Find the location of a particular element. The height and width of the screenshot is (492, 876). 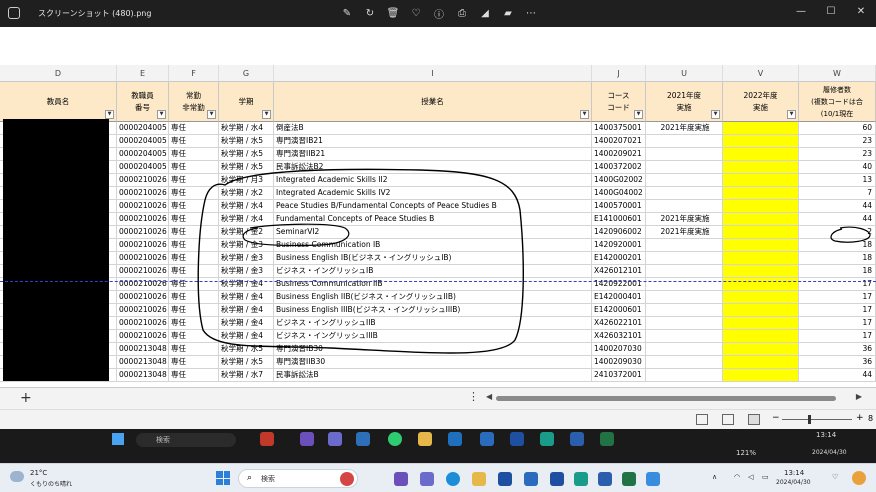

enrollment-cell: 44 is located at coordinates (837, 219).